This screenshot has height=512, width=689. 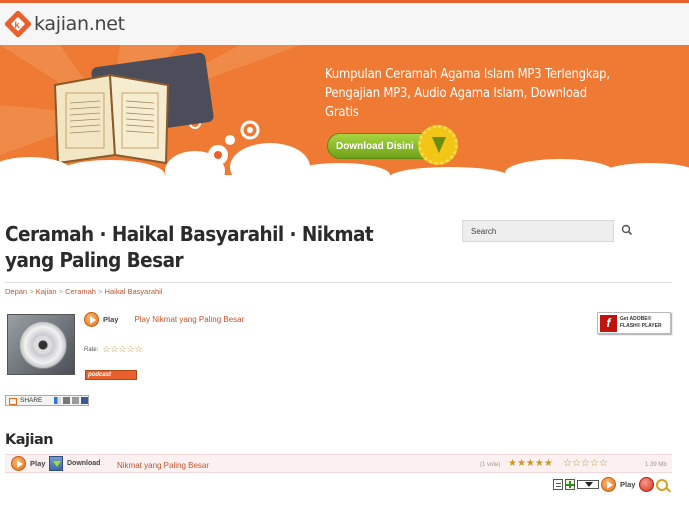 I want to click on track-rate-stars: ☆☆☆☆☆, so click(x=585, y=463).